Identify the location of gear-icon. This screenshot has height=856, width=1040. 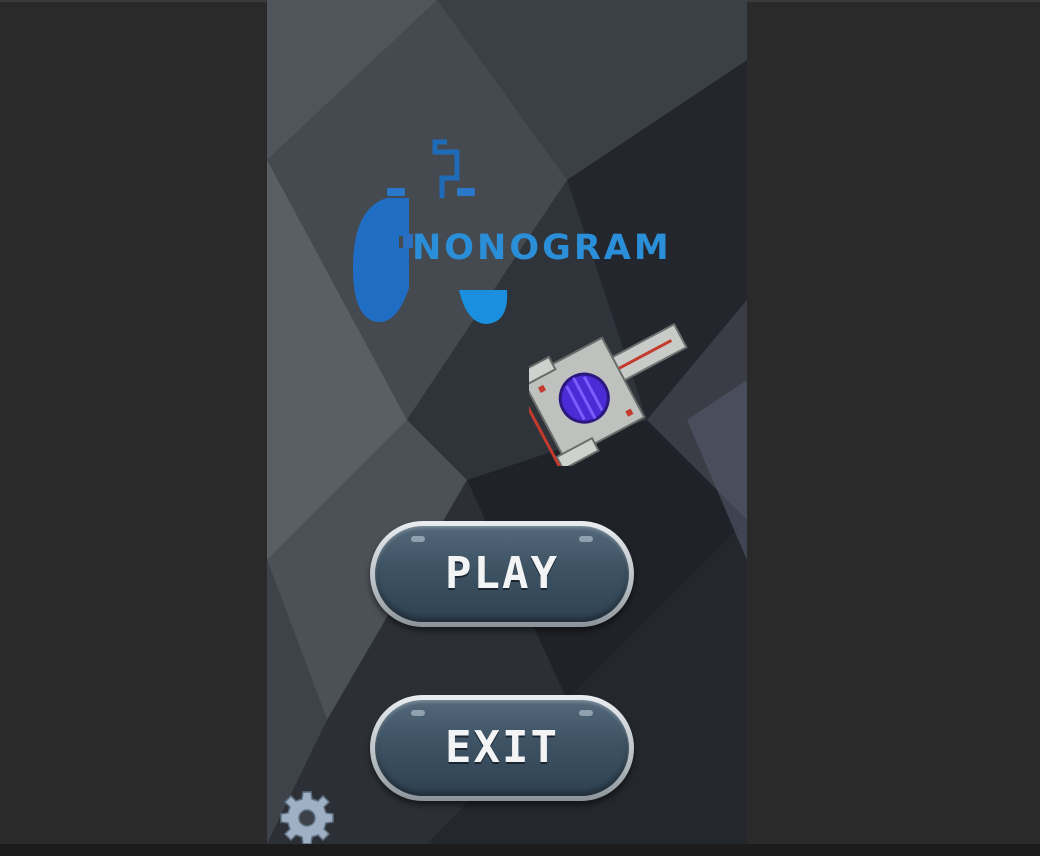
(307, 816).